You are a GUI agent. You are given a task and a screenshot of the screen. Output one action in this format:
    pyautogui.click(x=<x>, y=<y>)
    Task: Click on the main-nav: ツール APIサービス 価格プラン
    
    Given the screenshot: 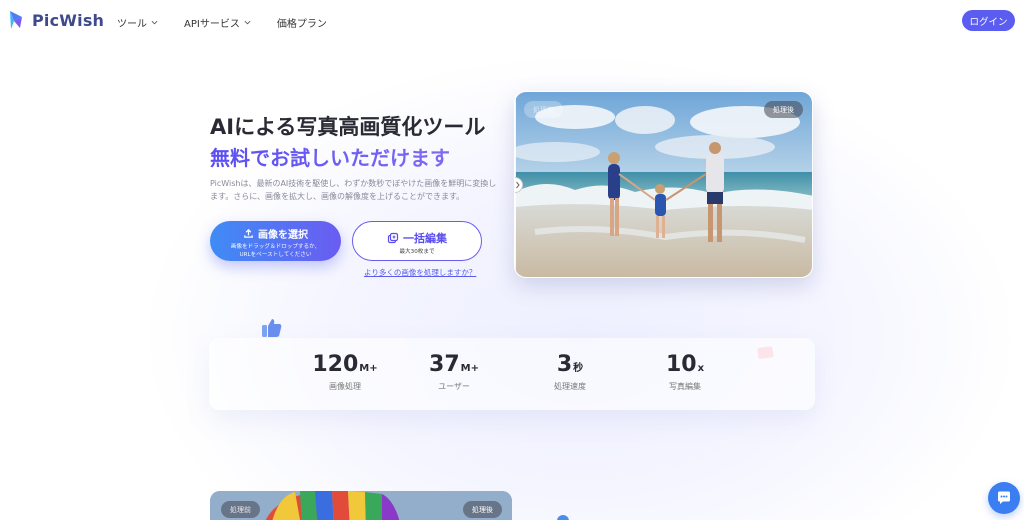 What is the action you would take?
    pyautogui.click(x=222, y=22)
    